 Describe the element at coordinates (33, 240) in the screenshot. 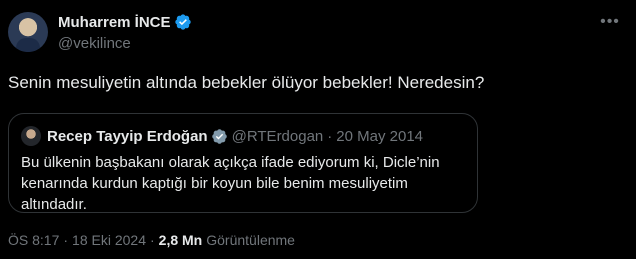

I see `tweet-time: ÖS 8:17` at that location.